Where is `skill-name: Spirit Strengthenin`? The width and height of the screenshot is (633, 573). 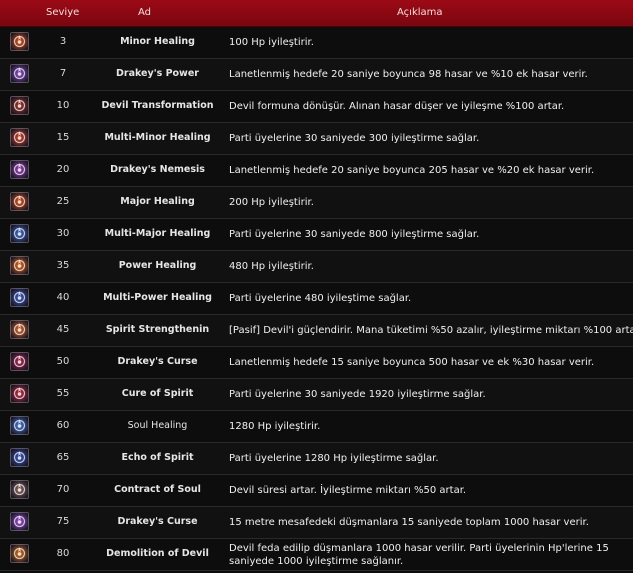
skill-name: Spirit Strengthenin is located at coordinates (157, 329).